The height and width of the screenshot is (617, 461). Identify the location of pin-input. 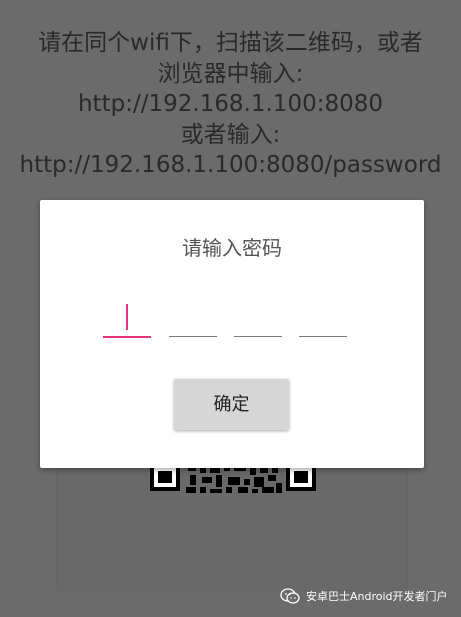
(233, 320).